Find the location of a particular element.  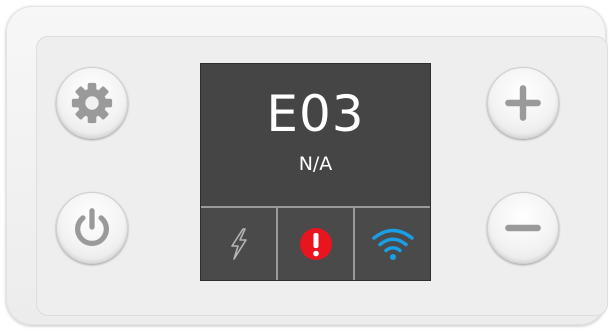

increase-button is located at coordinates (523, 103).